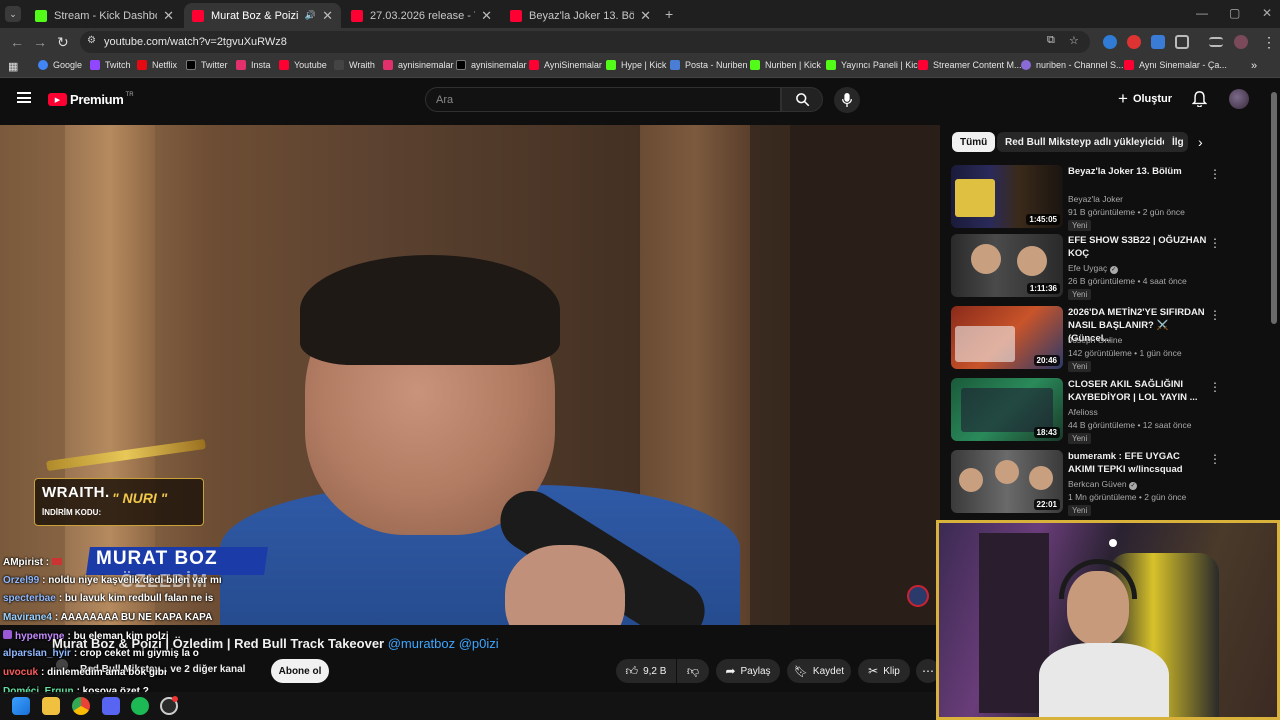 Image resolution: width=1280 pixels, height=720 pixels. I want to click on forward-icon: →, so click(40, 42).